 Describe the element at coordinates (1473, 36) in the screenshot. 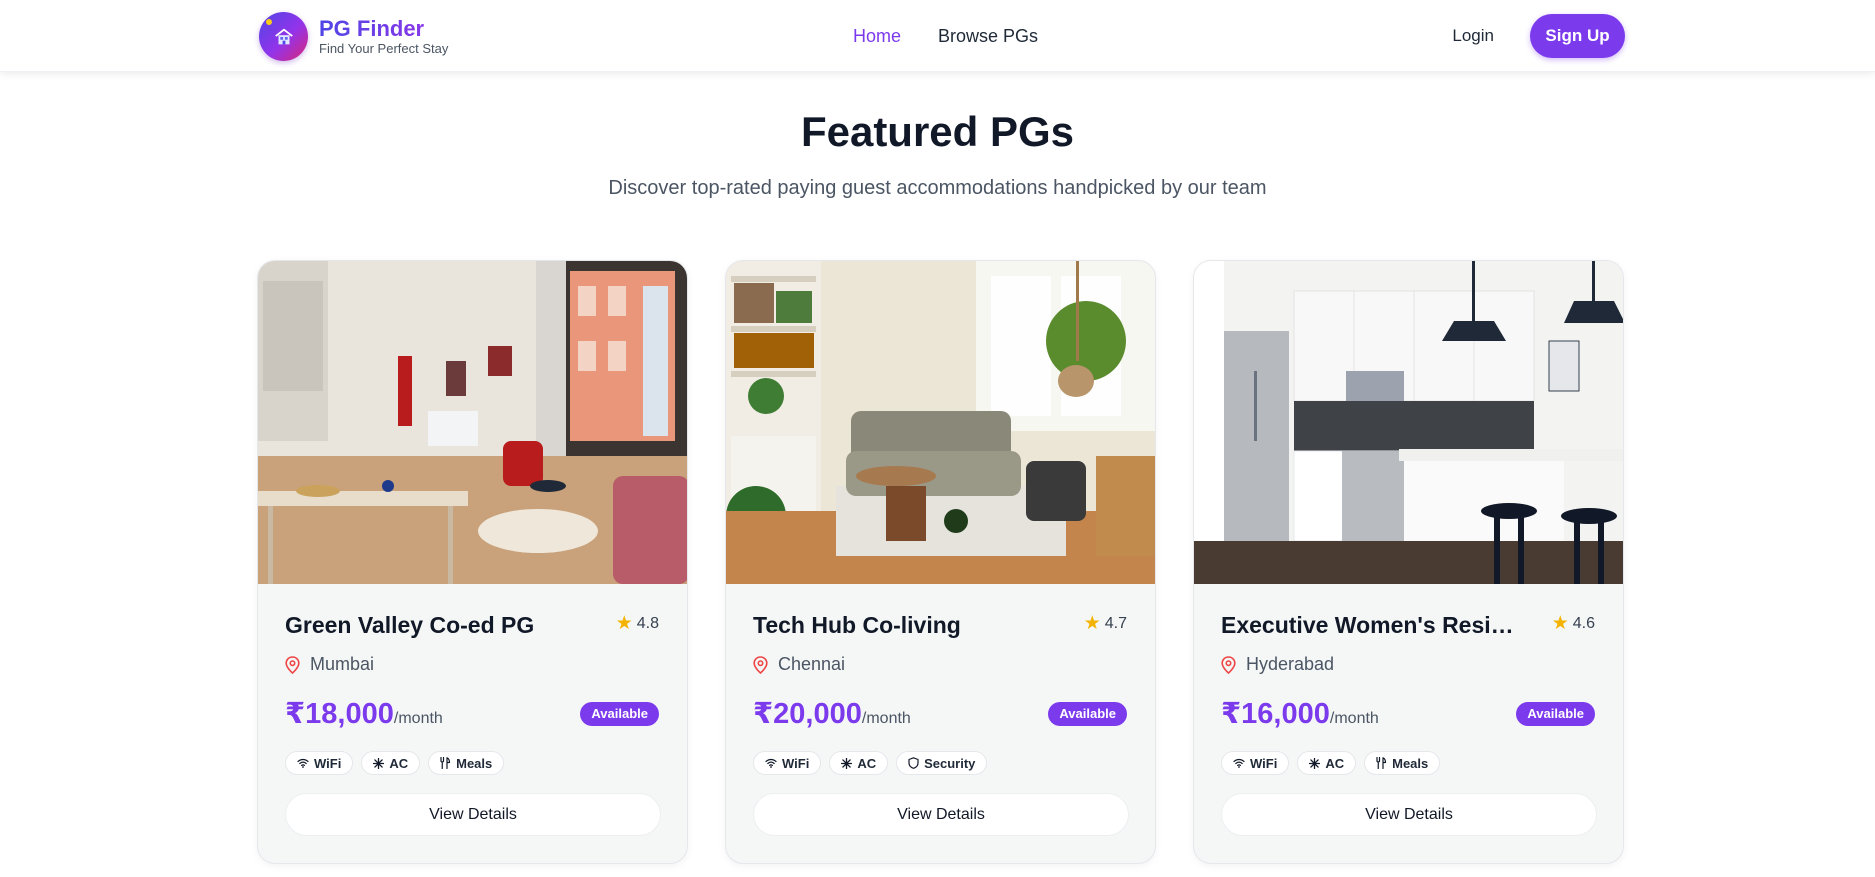

I see `login-link: Login` at that location.